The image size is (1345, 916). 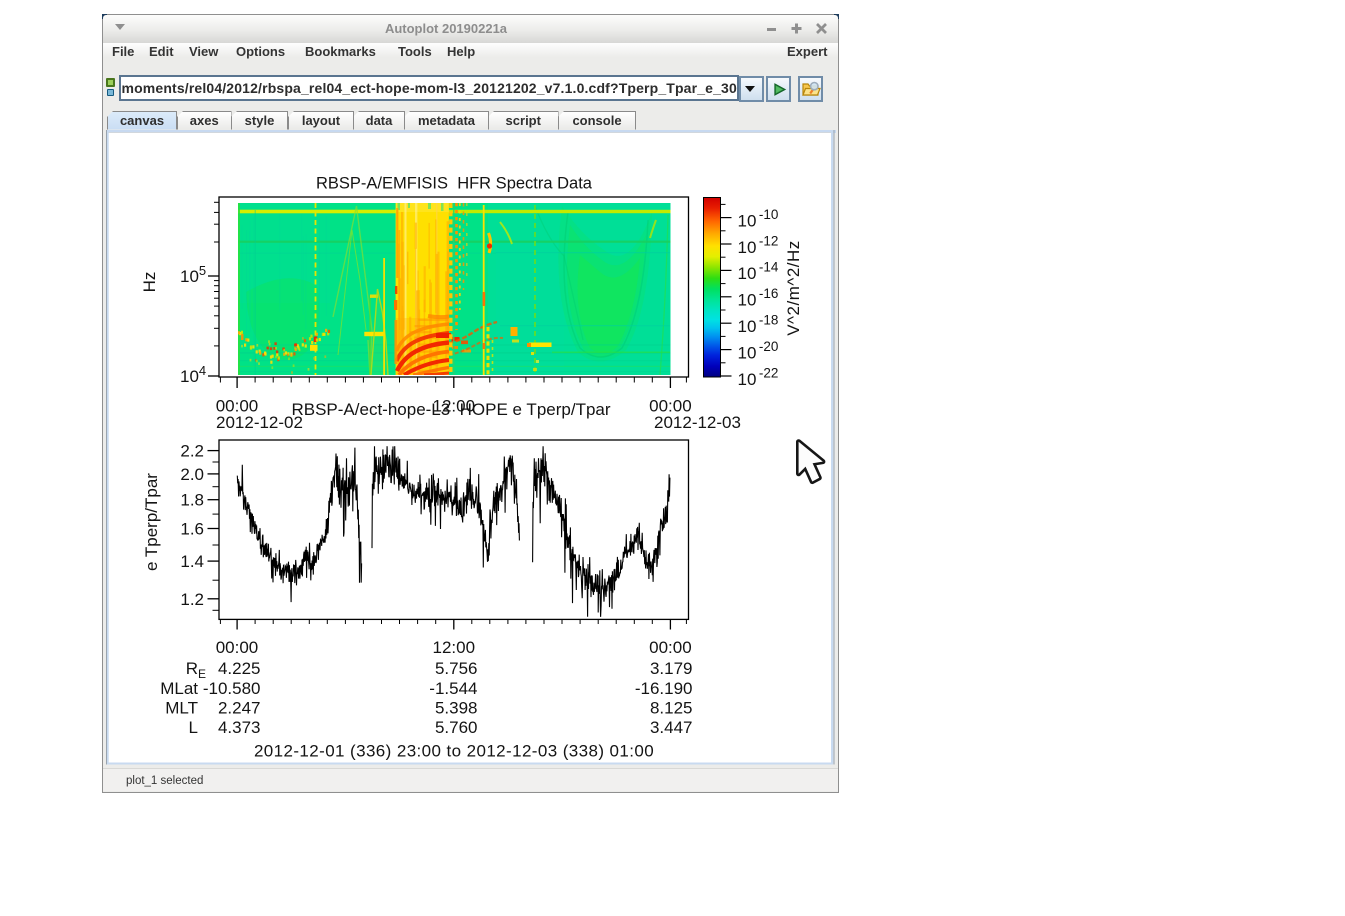 I want to click on svg-text: MLat, so click(x=179, y=688).